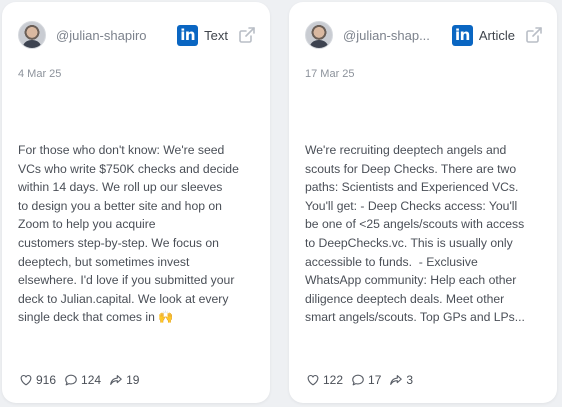 This screenshot has width=562, height=407. I want to click on likes-count: 916, so click(46, 380).